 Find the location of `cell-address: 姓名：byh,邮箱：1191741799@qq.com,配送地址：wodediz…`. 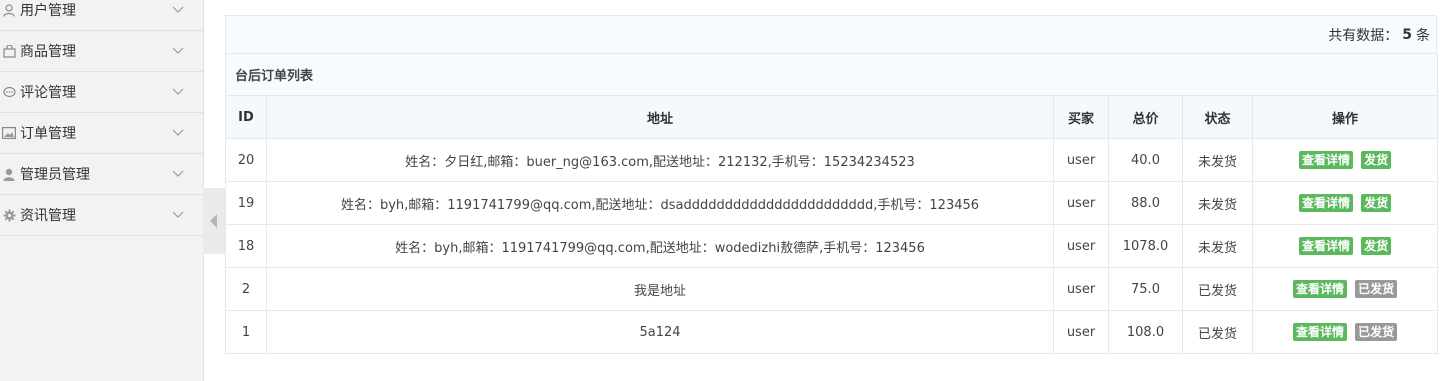

cell-address: 姓名：byh,邮箱：1191741799@qq.com,配送地址：wodediz… is located at coordinates (660, 246).